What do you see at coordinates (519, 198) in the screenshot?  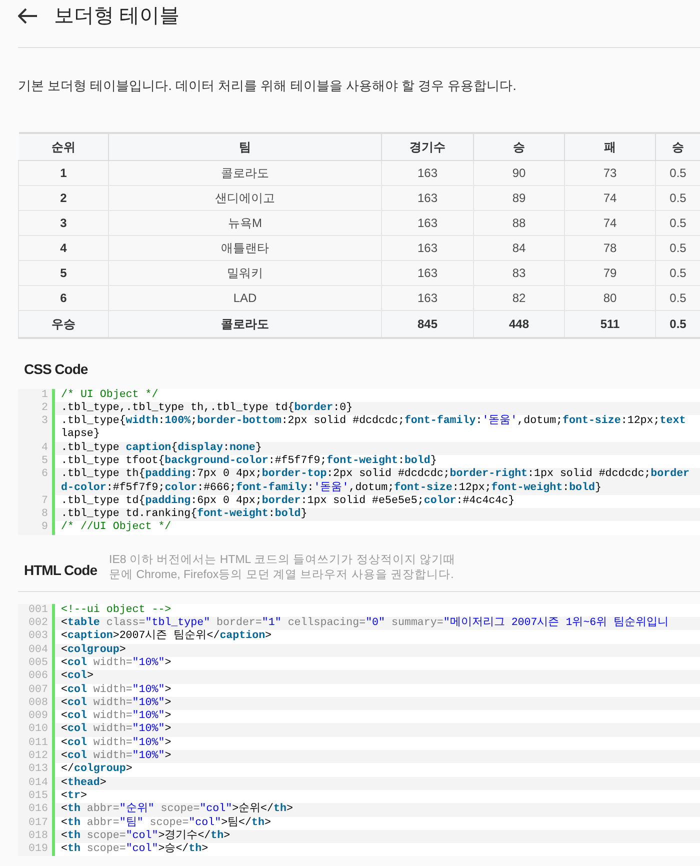 I see `table-cell: 89` at bounding box center [519, 198].